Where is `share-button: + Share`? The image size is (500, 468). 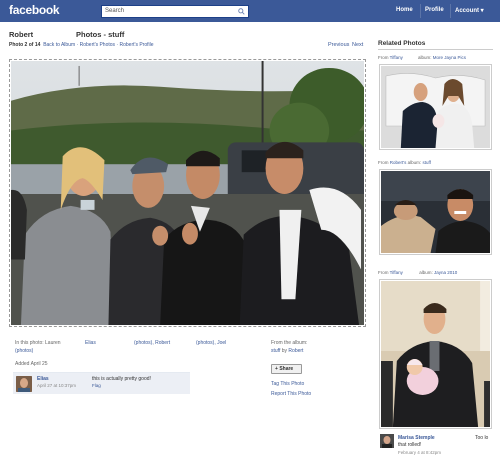
share-button: + Share is located at coordinates (286, 369).